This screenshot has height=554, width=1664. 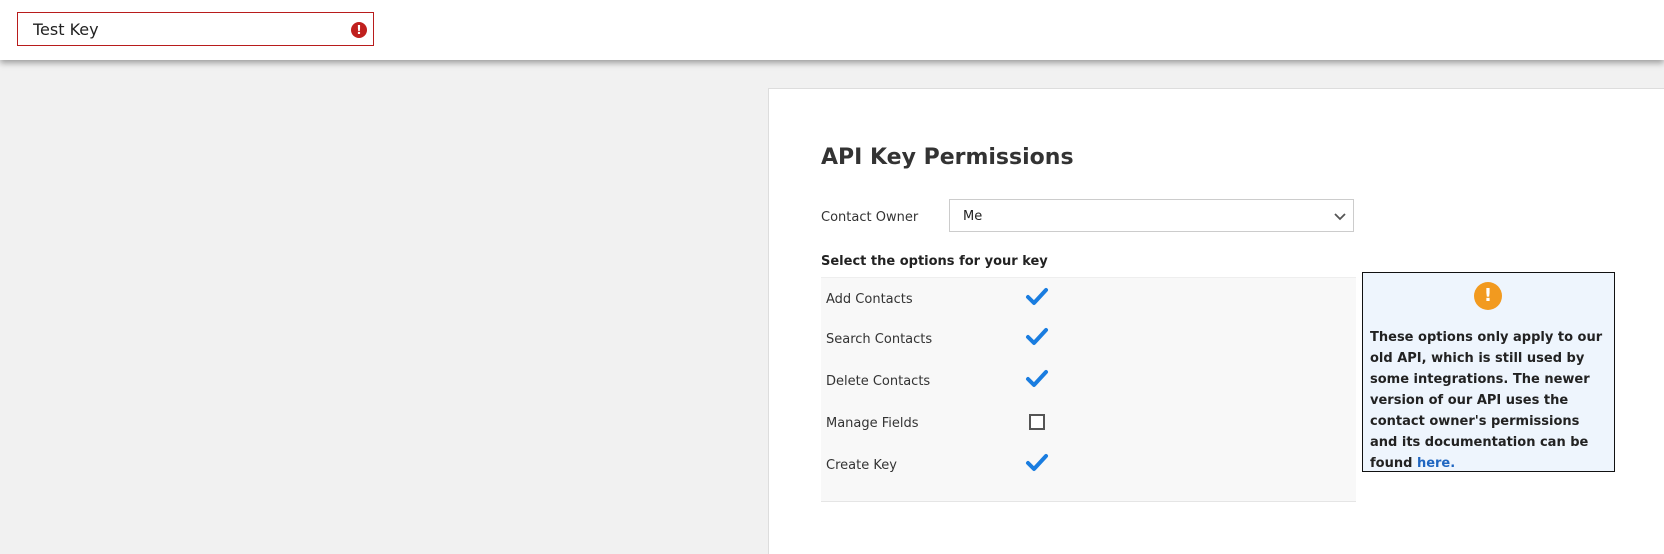 I want to click on option-label: Manage Fields, so click(x=872, y=423).